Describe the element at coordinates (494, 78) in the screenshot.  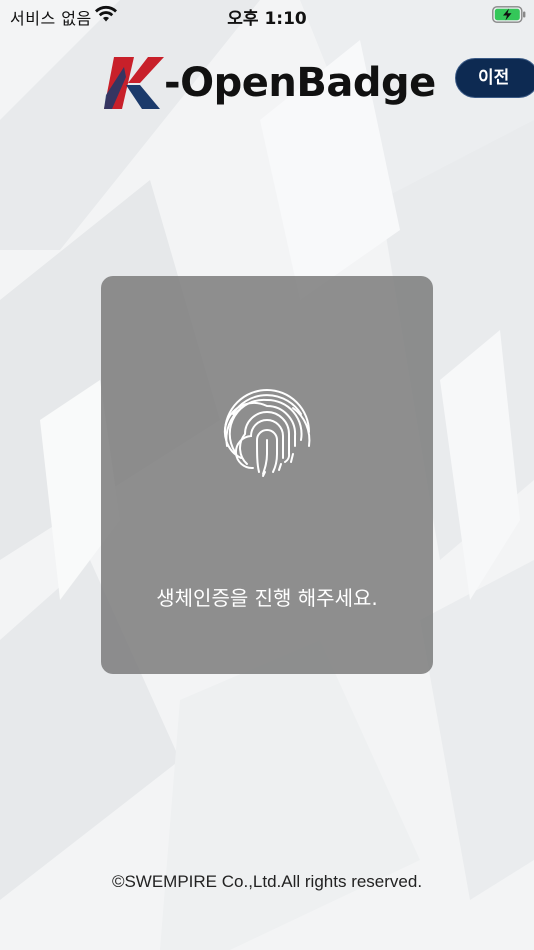
I see `back-button: 이전` at that location.